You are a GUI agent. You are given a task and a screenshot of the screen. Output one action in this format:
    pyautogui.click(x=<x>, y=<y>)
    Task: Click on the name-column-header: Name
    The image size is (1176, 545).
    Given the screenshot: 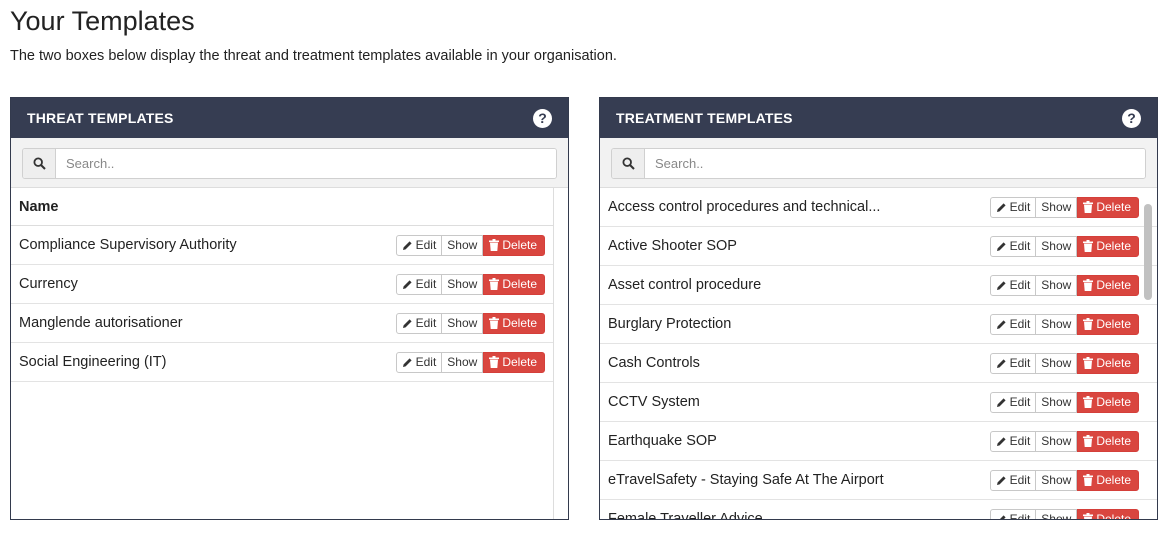 What is the action you would take?
    pyautogui.click(x=282, y=207)
    